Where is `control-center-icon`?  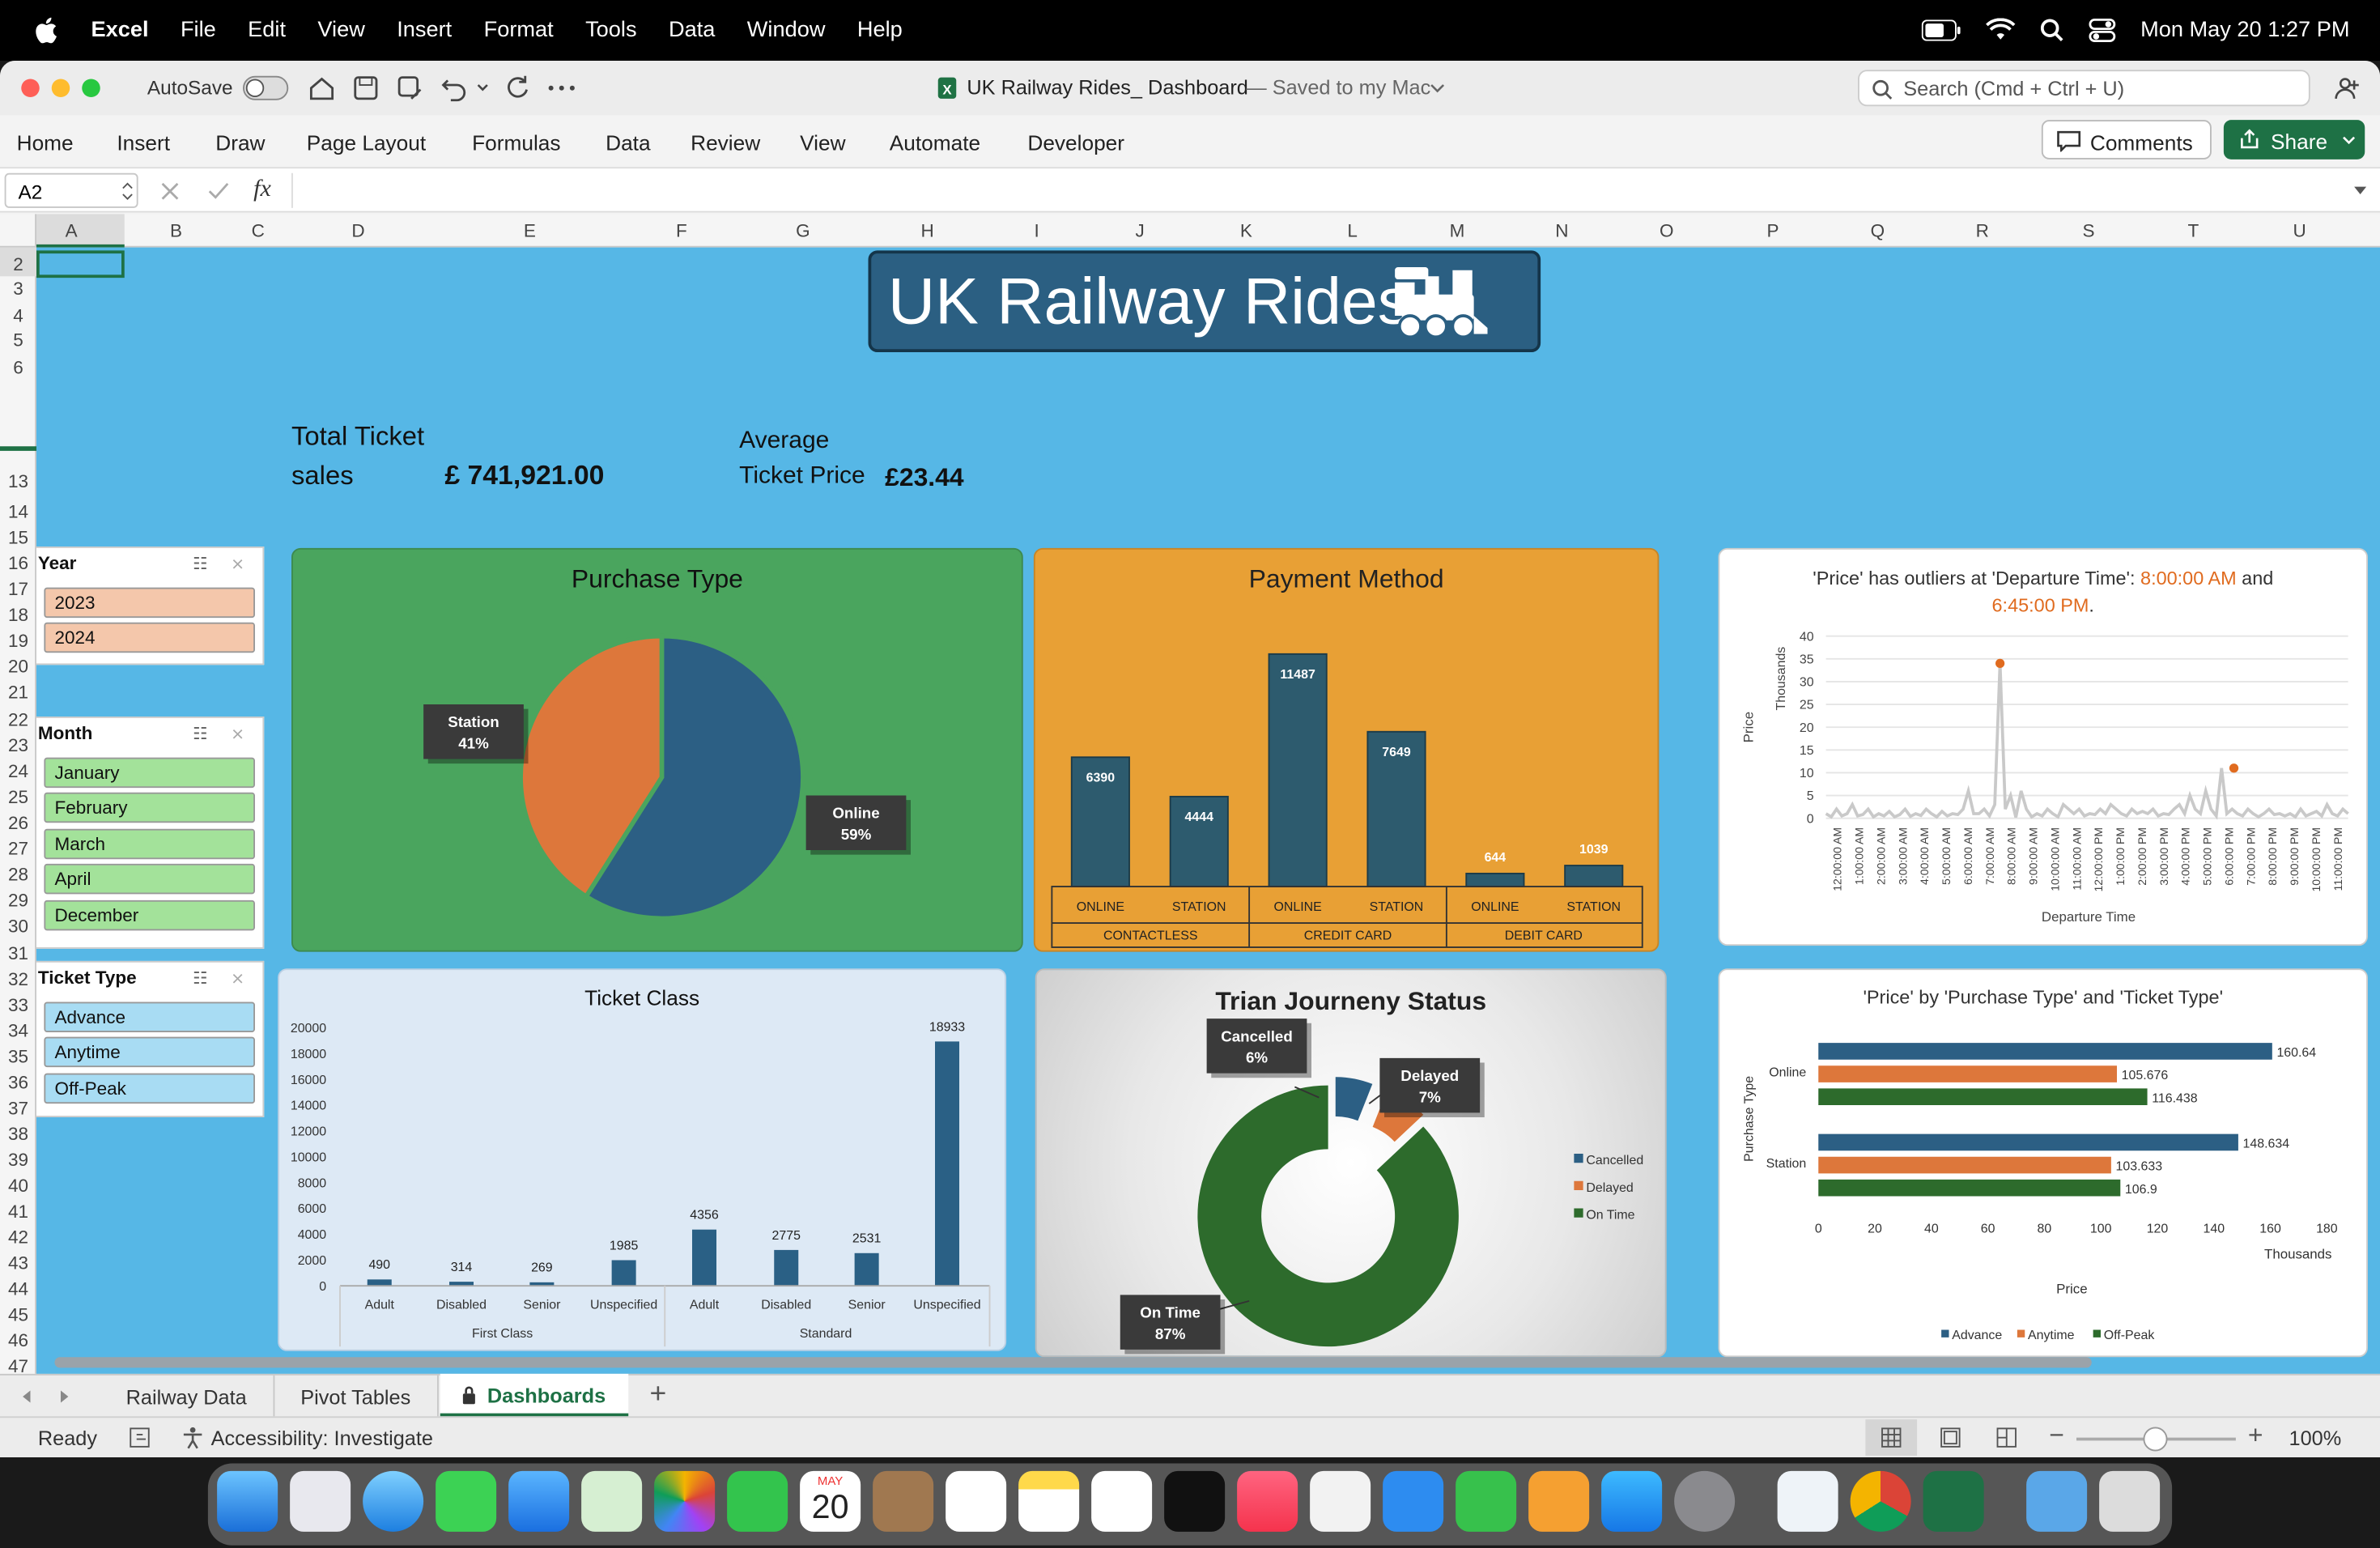
control-center-icon is located at coordinates (2103, 31).